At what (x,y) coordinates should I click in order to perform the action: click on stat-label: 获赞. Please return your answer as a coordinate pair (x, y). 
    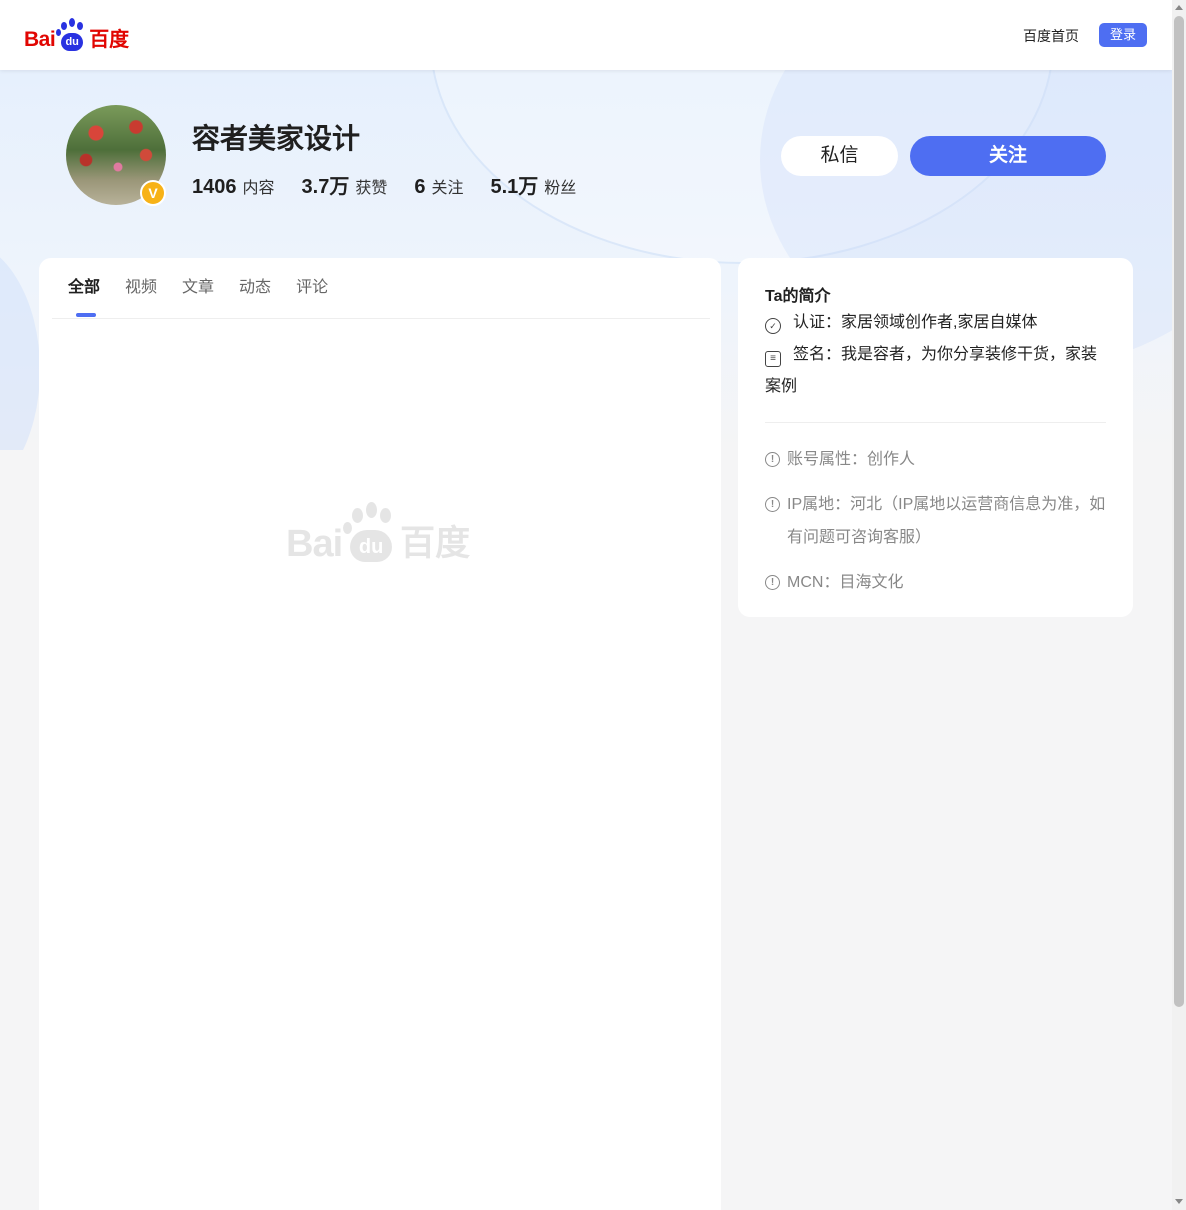
    Looking at the image, I should click on (371, 188).